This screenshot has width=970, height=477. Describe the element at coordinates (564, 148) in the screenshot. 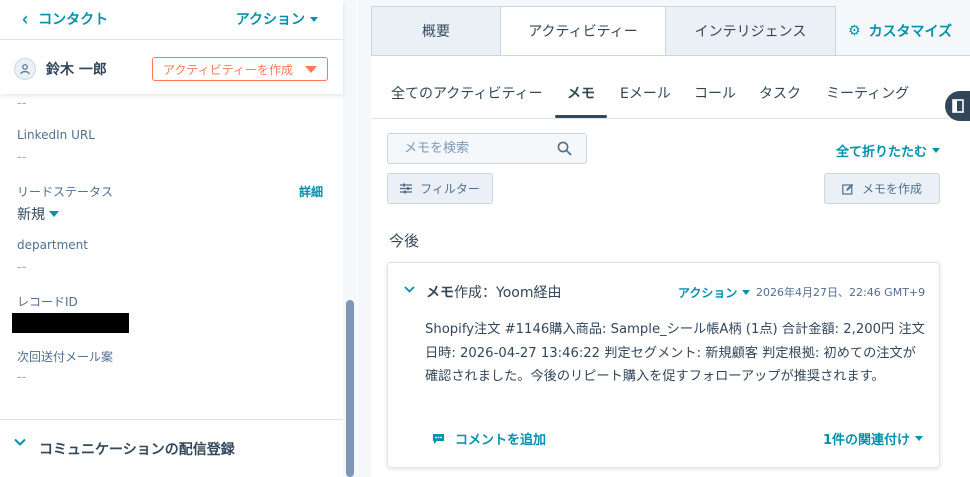

I see `search-icon` at that location.